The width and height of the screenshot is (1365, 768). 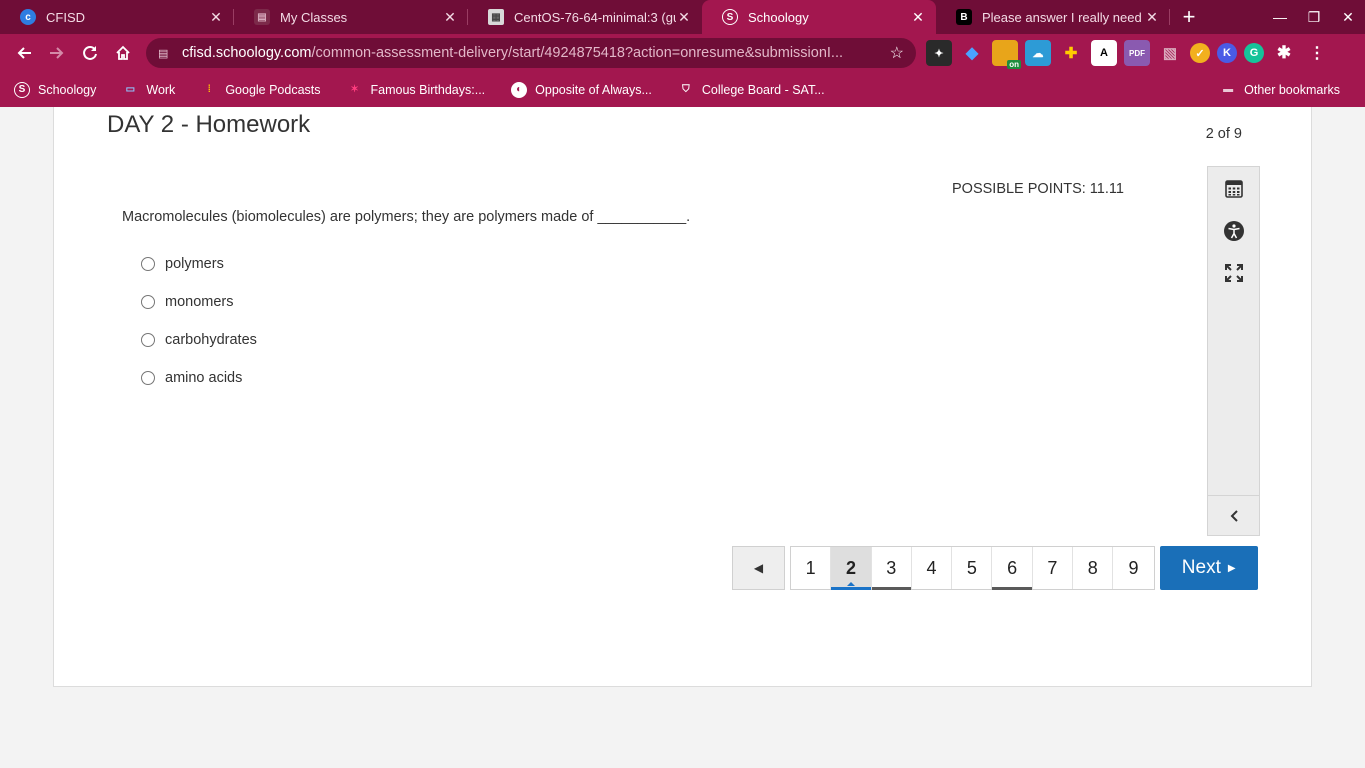 I want to click on shield-bookmark-icon: ⛉, so click(x=686, y=89).